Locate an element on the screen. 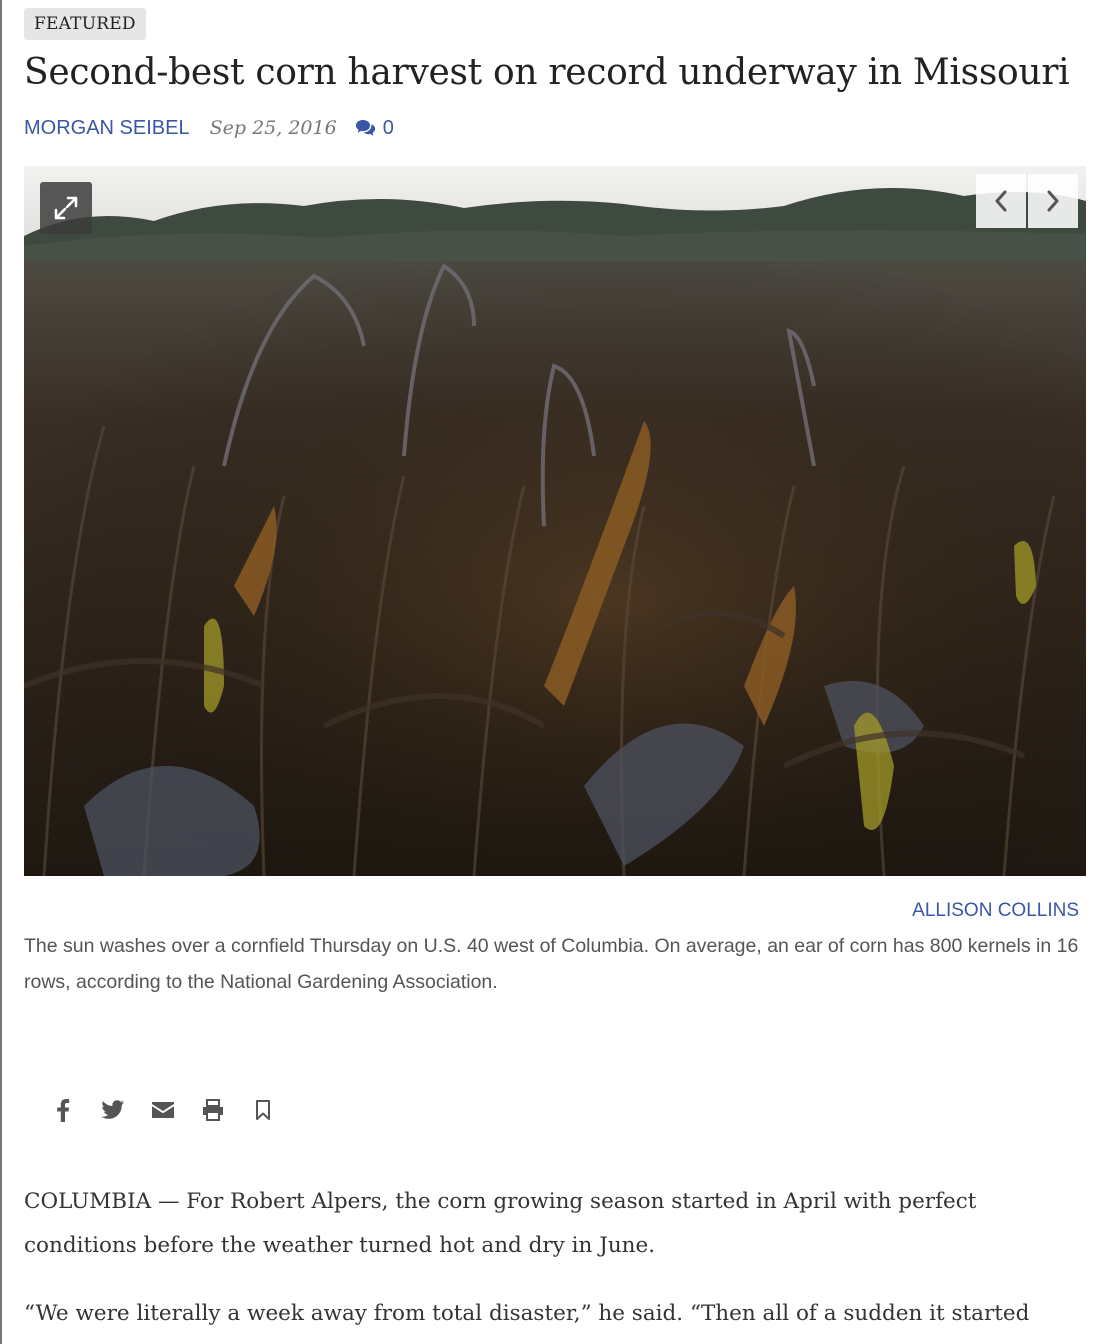 Image resolution: width=1100 pixels, height=1344 pixels. facebook-icon is located at coordinates (63, 1110).